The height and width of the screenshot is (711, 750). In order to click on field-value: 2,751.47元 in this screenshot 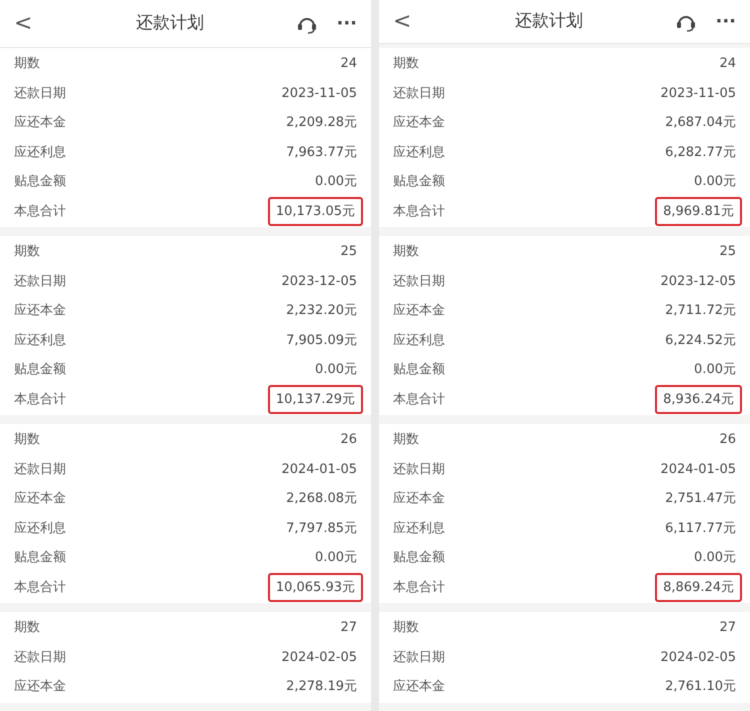, I will do `click(700, 499)`.